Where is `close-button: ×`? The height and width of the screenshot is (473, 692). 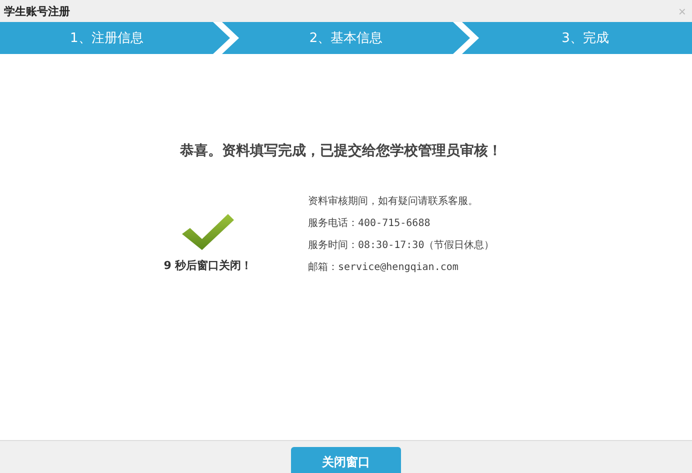 close-button: × is located at coordinates (682, 11).